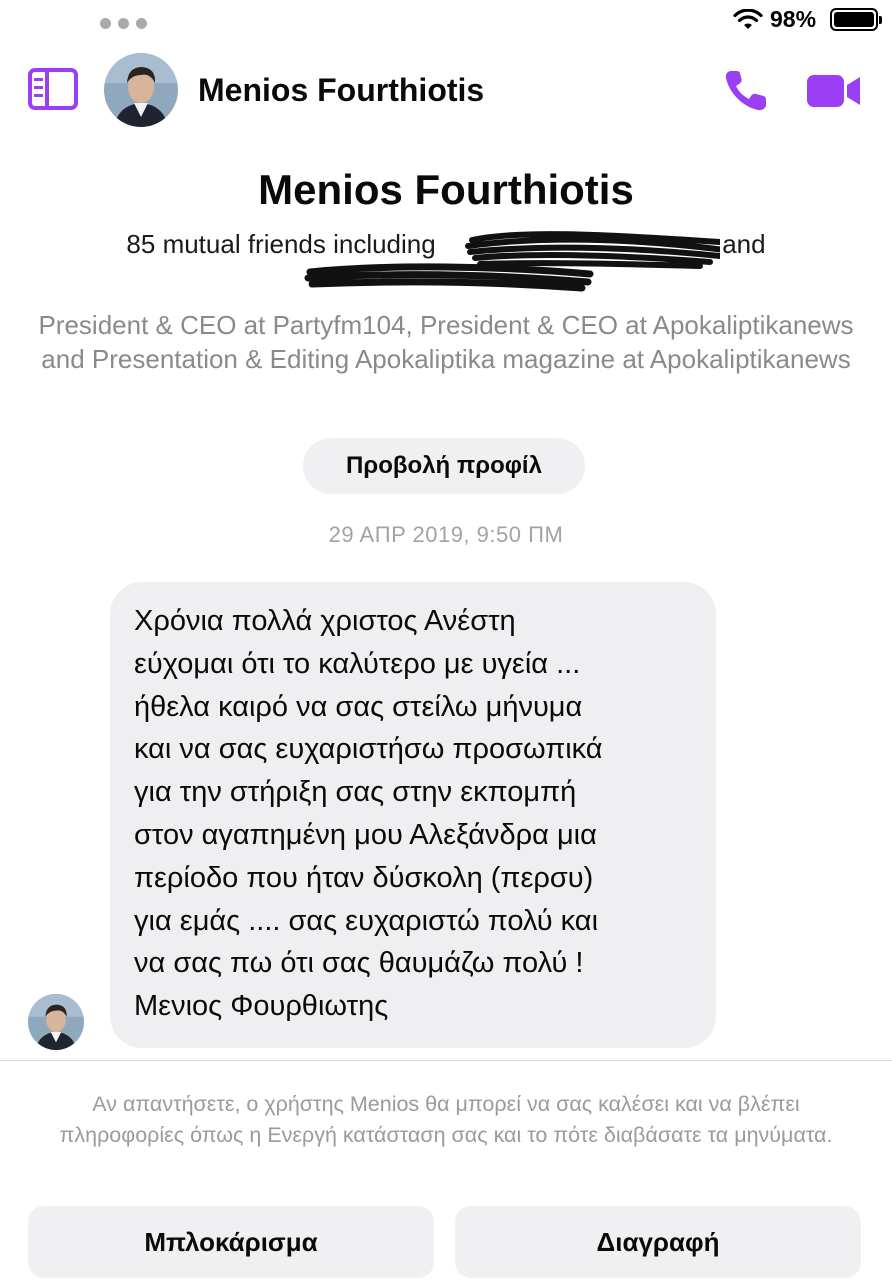 This screenshot has width=892, height=1287. I want to click on video-camera-icon, so click(834, 91).